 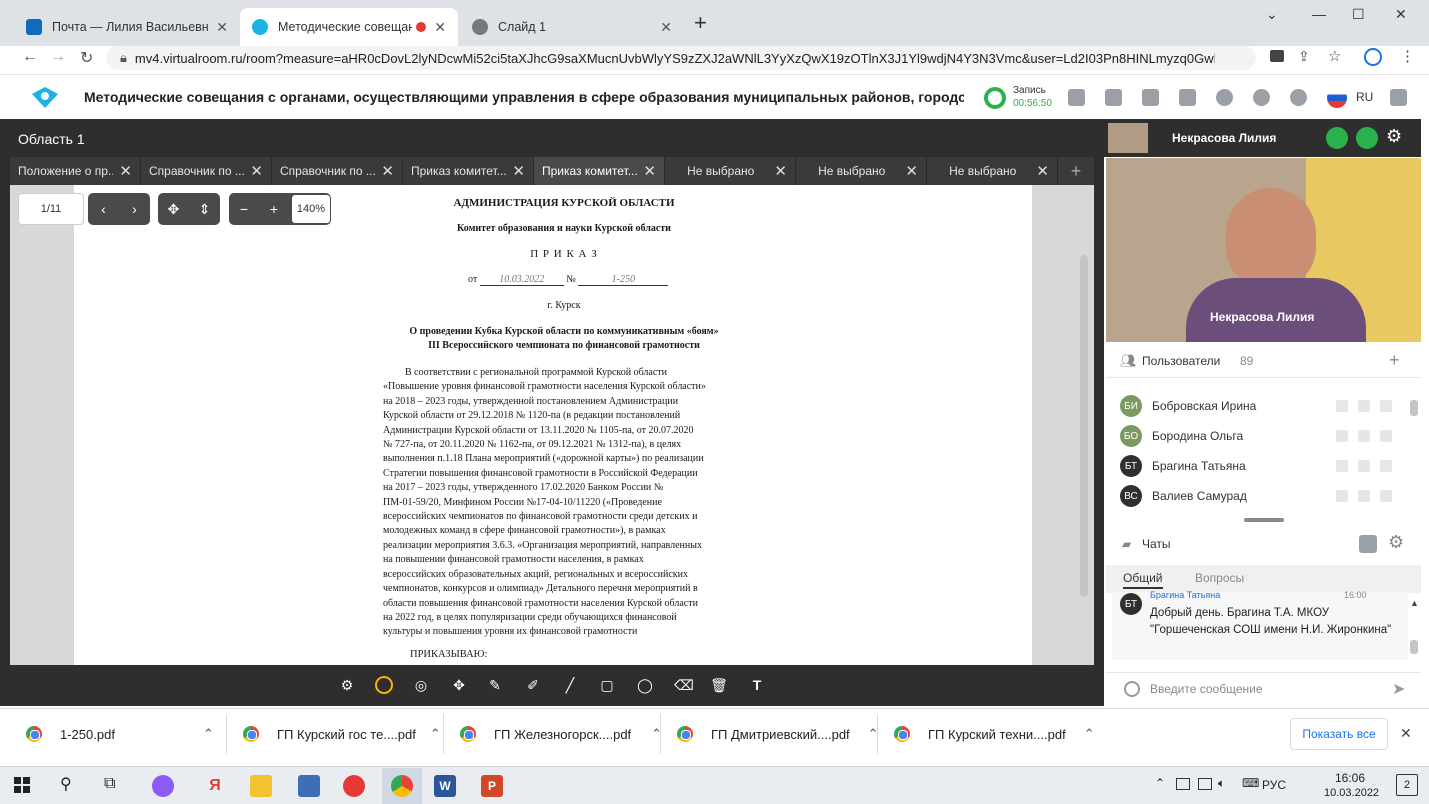 What do you see at coordinates (103, 209) in the screenshot?
I see `chevron-left-icon: ‹` at bounding box center [103, 209].